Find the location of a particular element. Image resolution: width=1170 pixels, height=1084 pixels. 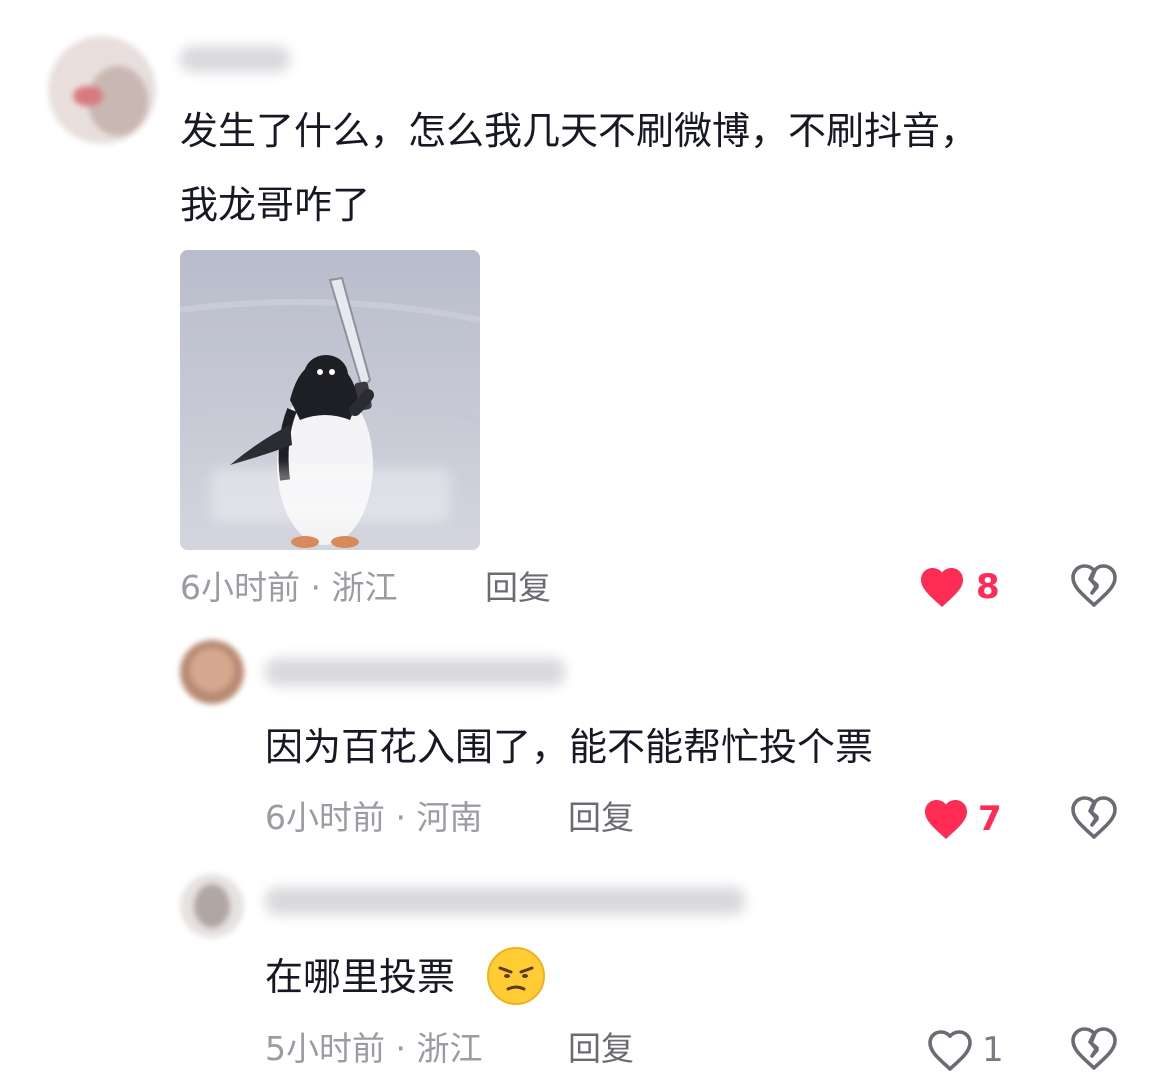

comment-meta: 5小时前 · 浙江 is located at coordinates (374, 1048).